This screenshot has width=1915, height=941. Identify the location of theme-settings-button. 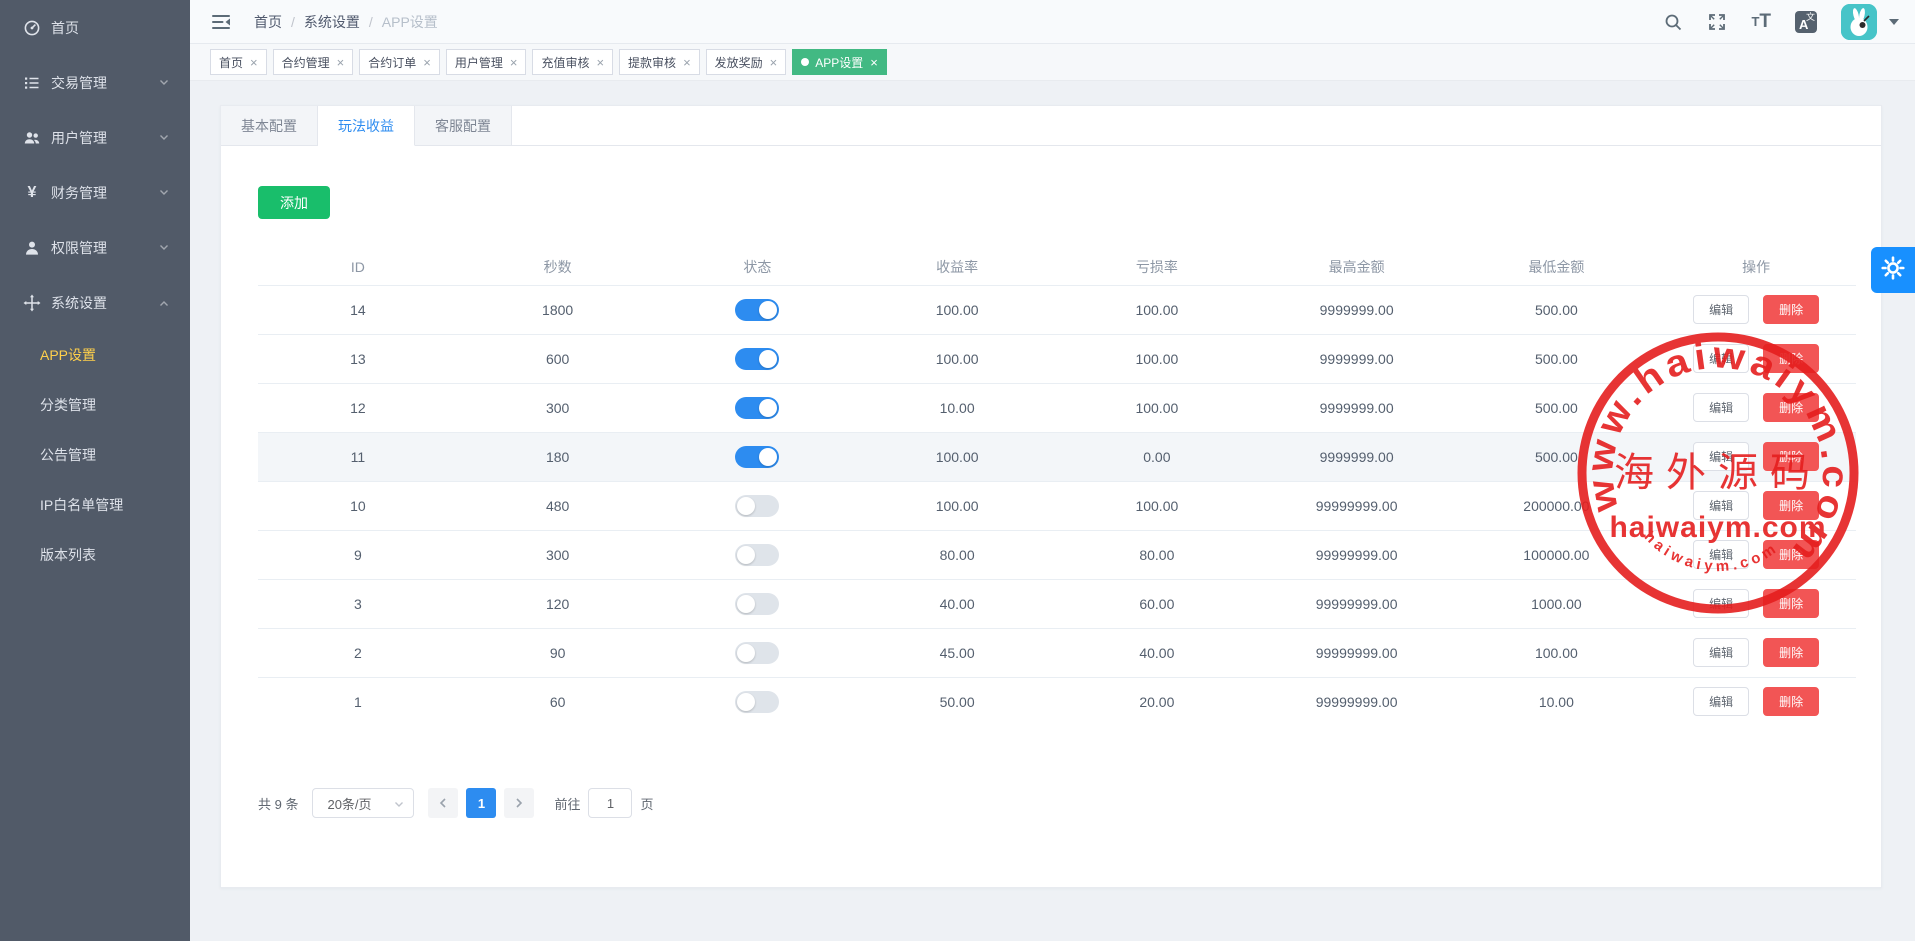
(1893, 270).